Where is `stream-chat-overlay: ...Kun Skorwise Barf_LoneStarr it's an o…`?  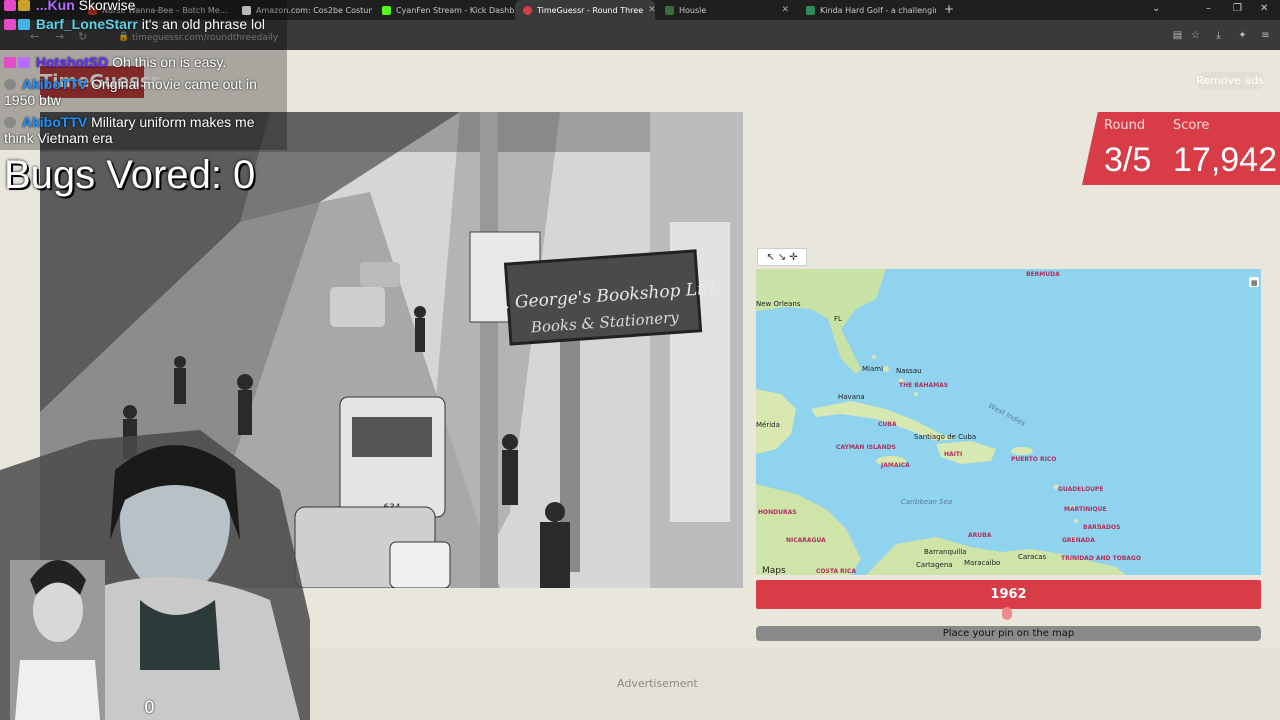
stream-chat-overlay: ...Kun Skorwise Barf_LoneStarr it's an o… is located at coordinates (143, 80).